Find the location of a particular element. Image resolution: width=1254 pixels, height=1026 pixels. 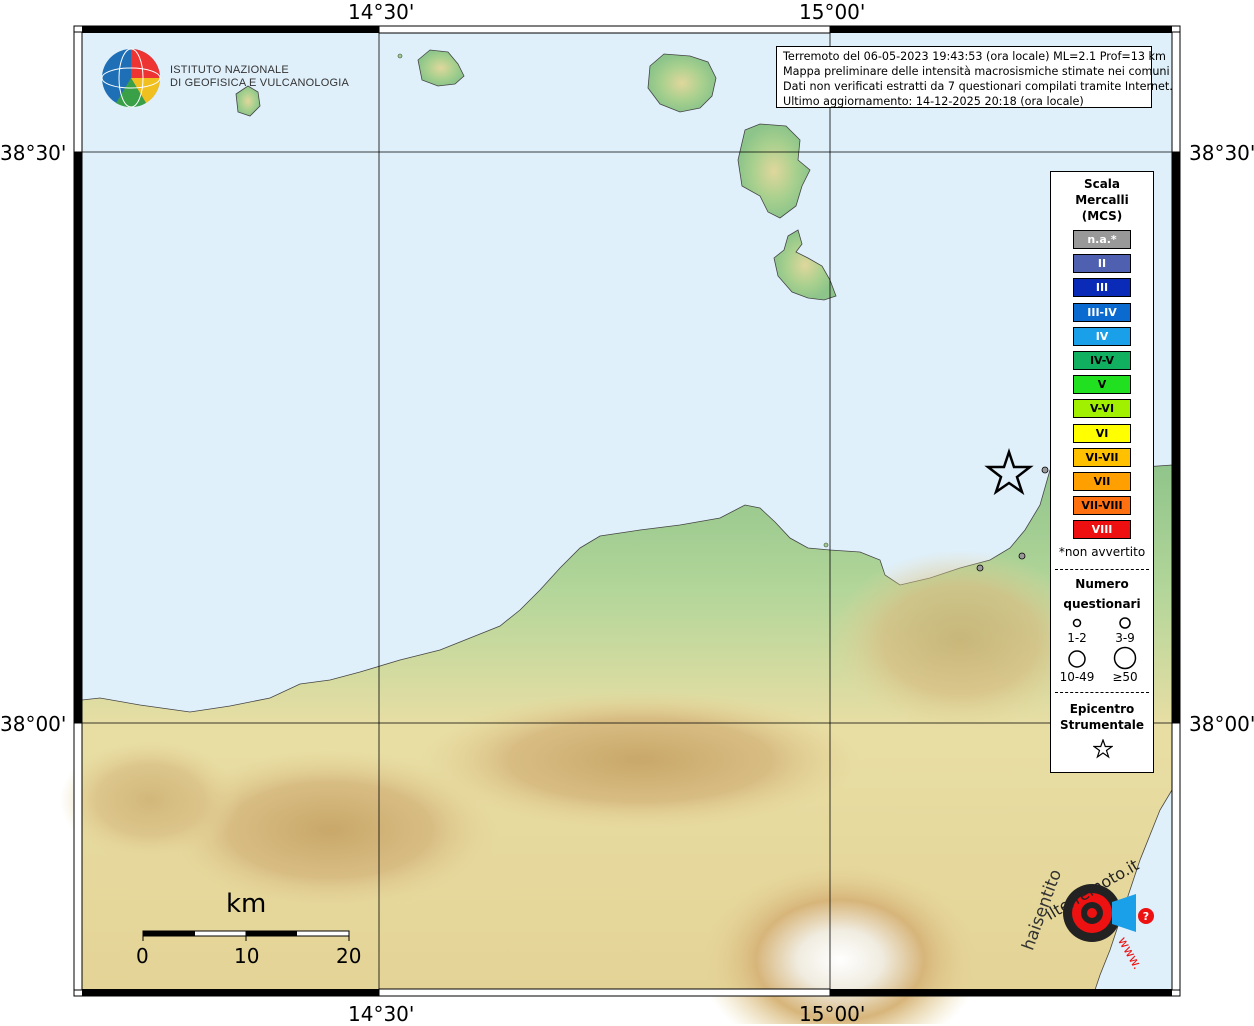

epicenter-title-line2: Strumentale is located at coordinates (1102, 725).